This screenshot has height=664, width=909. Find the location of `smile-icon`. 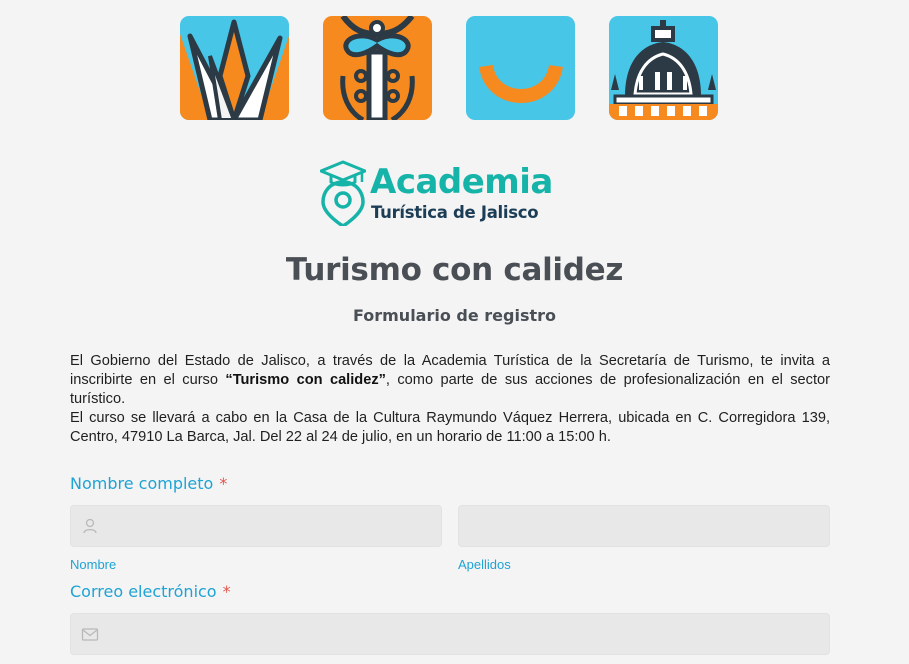

smile-icon is located at coordinates (520, 68).